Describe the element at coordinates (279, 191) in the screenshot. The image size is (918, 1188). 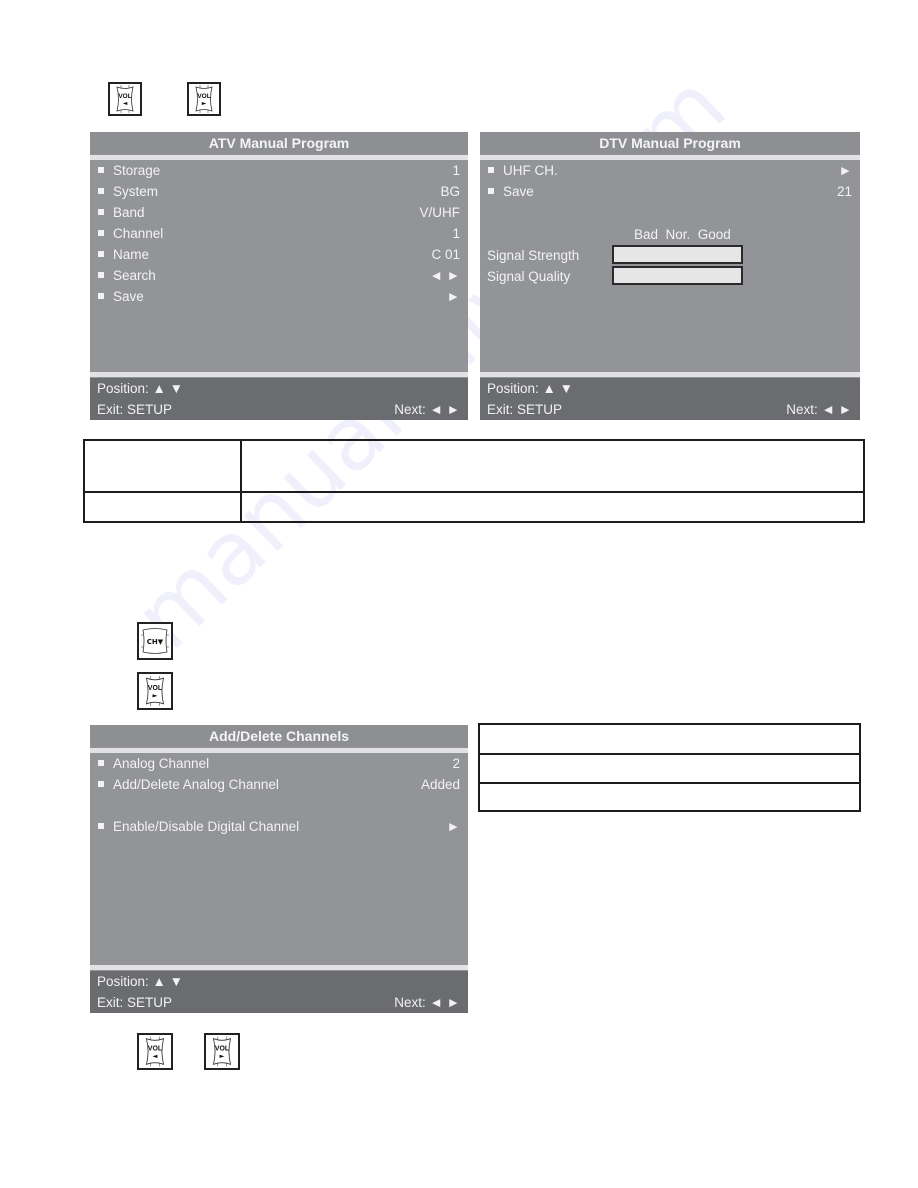
I see `menu-item-system: System BG` at that location.